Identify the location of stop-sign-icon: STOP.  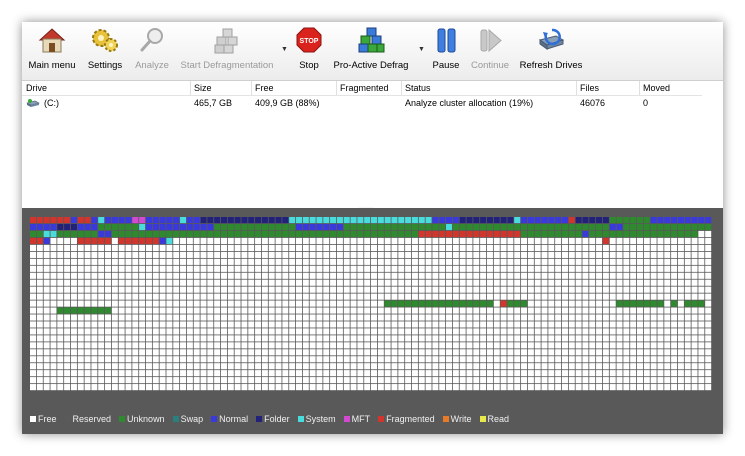
(309, 40).